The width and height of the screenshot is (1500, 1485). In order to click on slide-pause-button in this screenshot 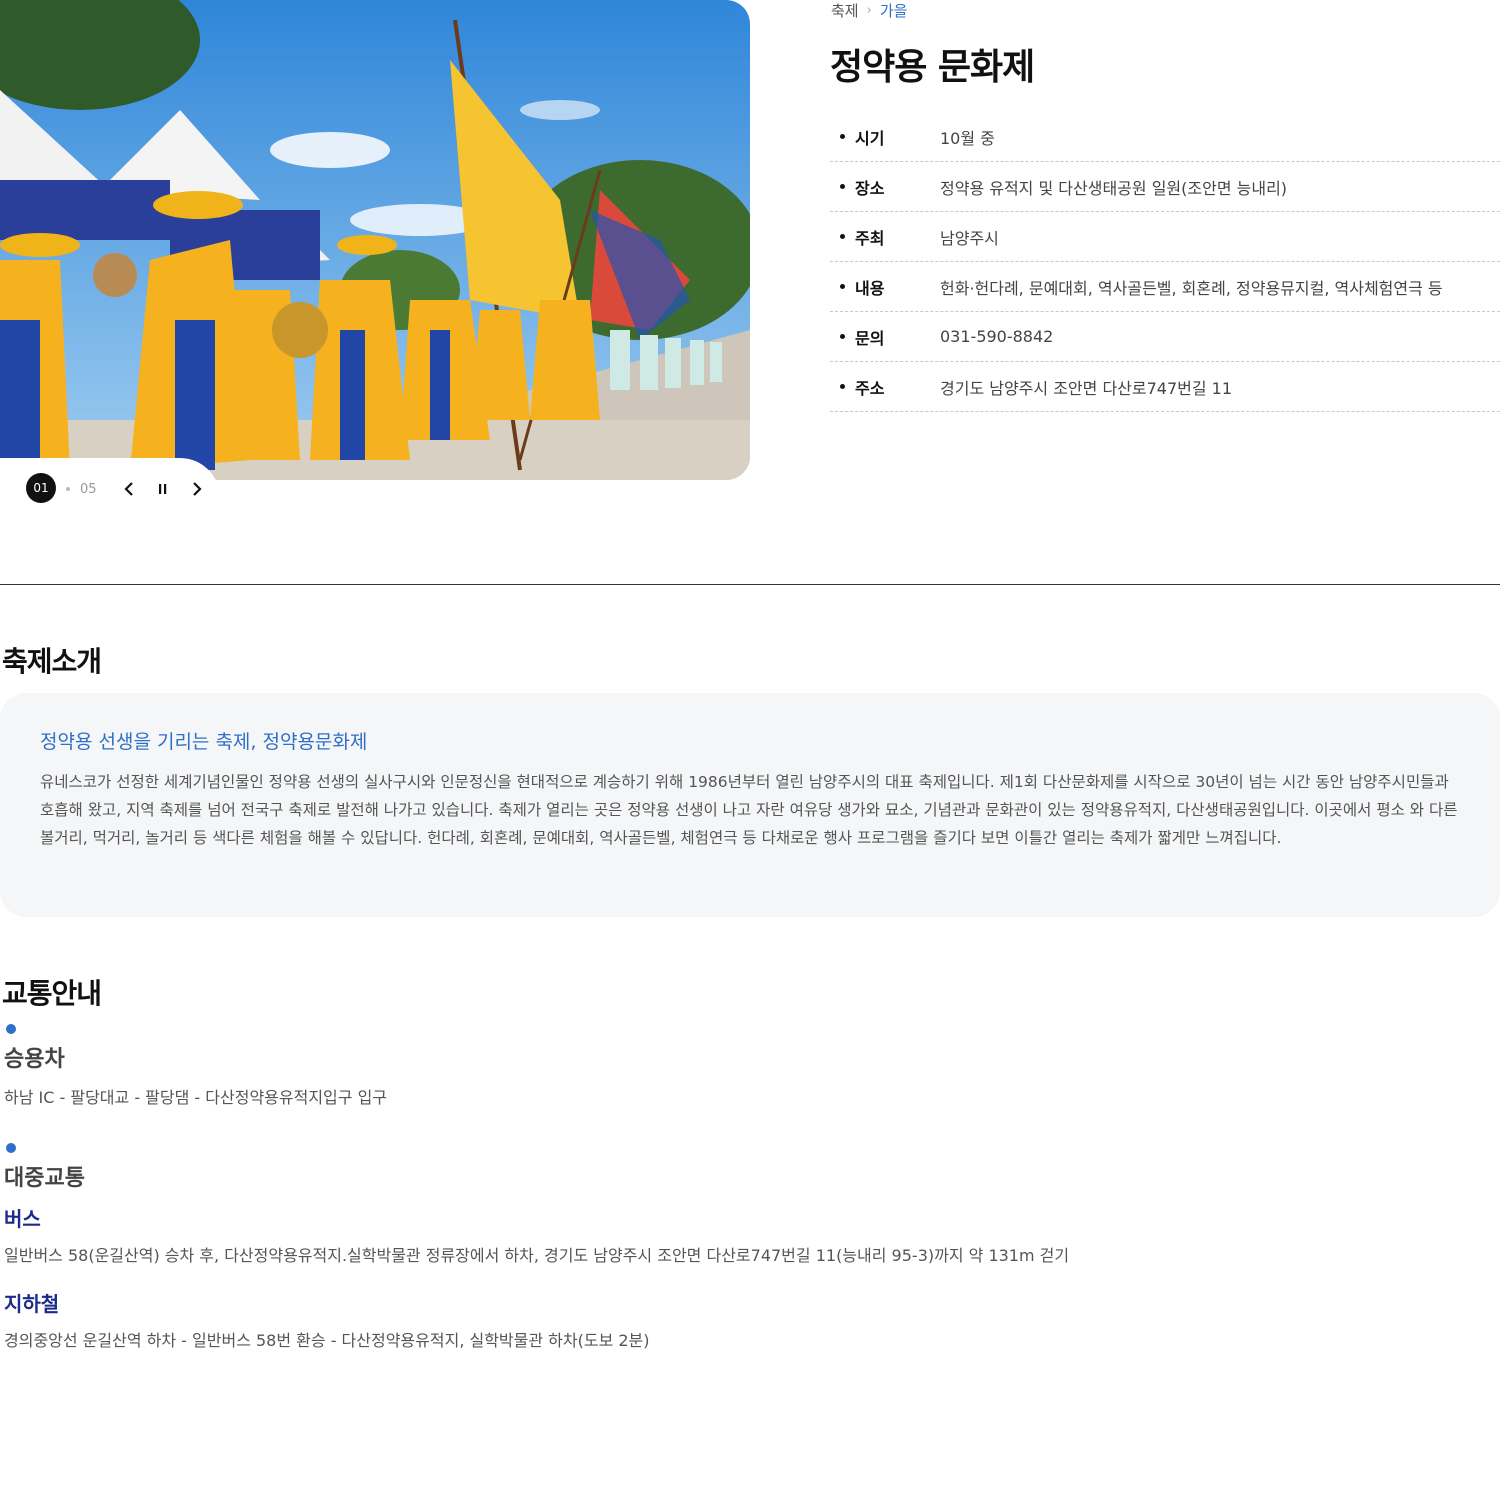, I will do `click(163, 489)`.